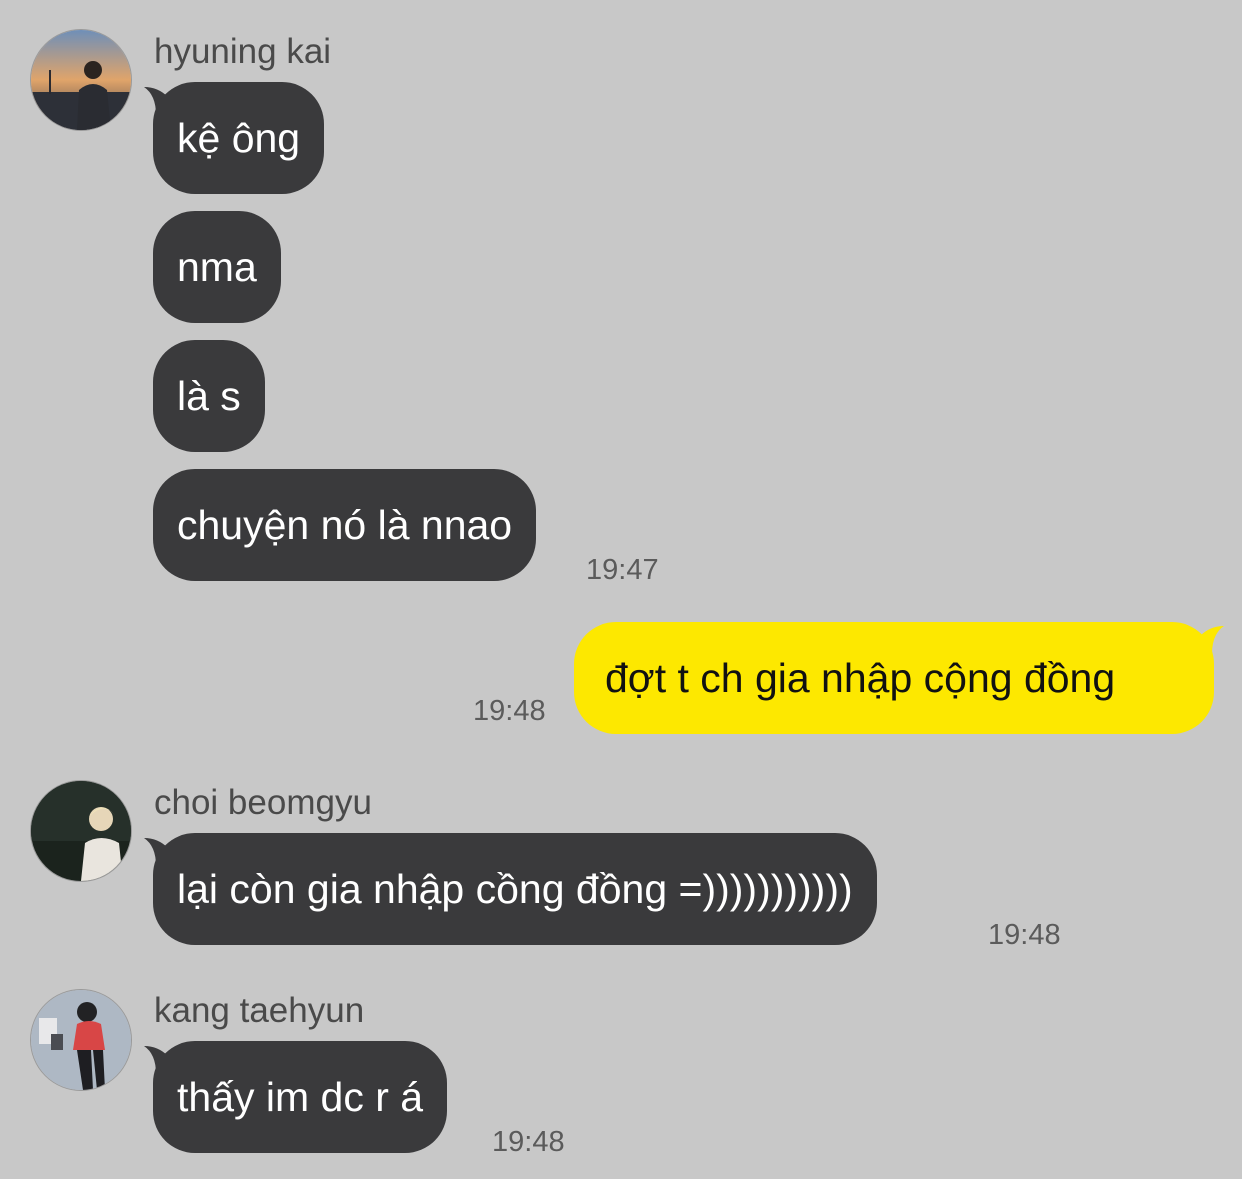  I want to click on message-bubble: là s, so click(209, 396).